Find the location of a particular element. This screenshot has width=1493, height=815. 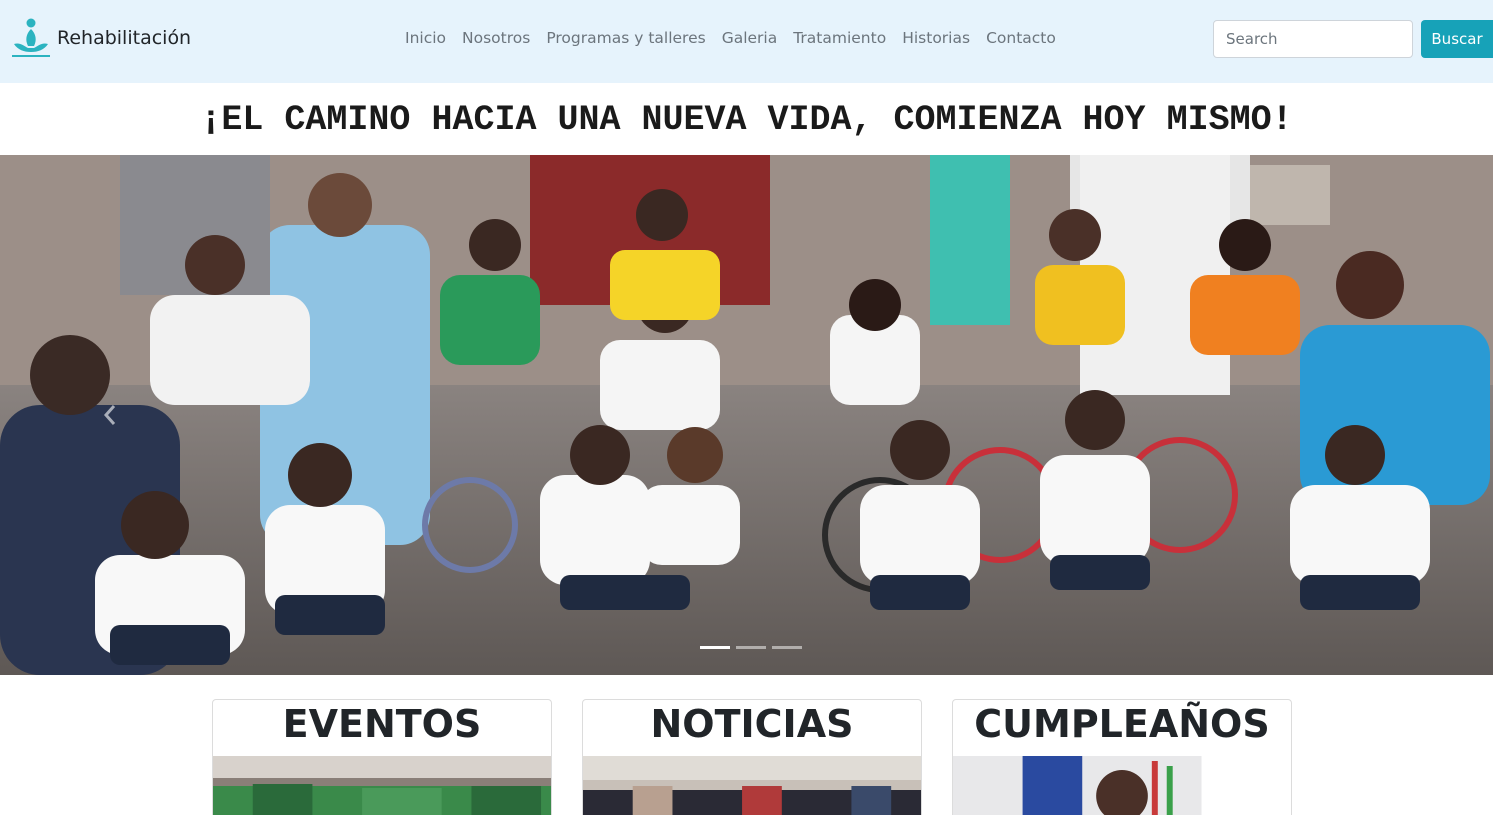

card-noticias: NOTICIAS is located at coordinates (752, 757).